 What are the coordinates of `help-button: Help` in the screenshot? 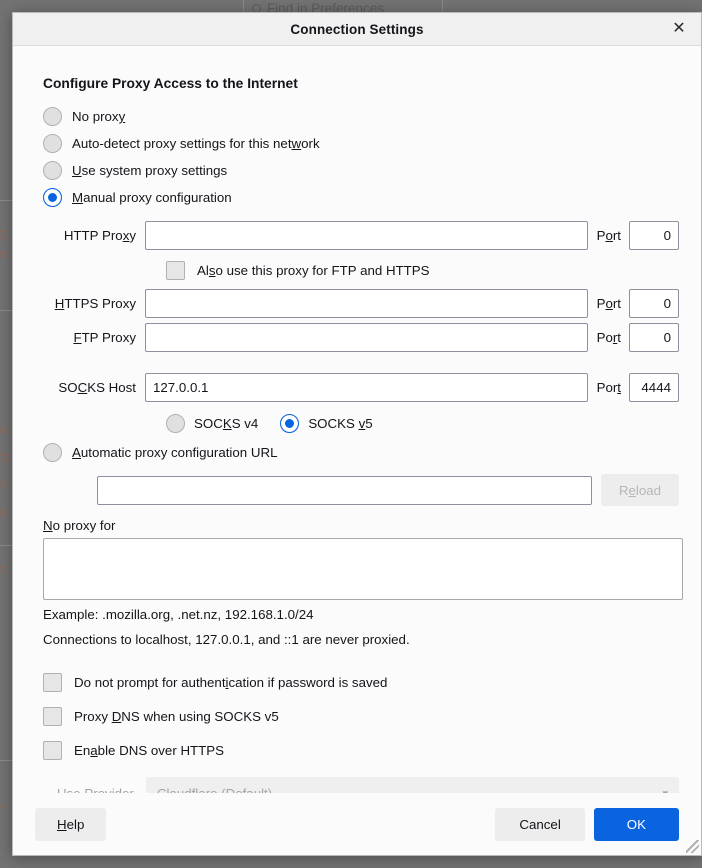 It's located at (71, 824).